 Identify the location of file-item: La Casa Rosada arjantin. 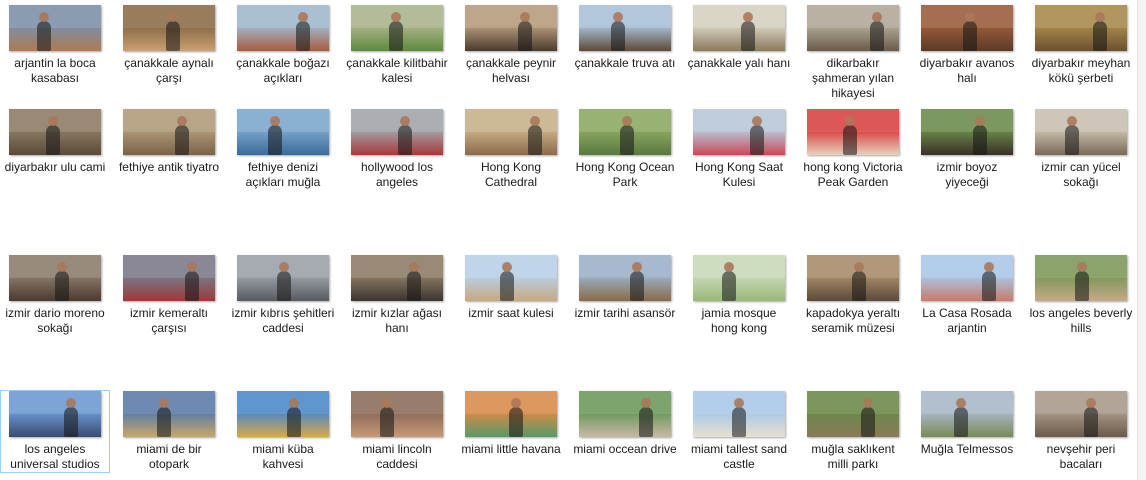
(967, 295).